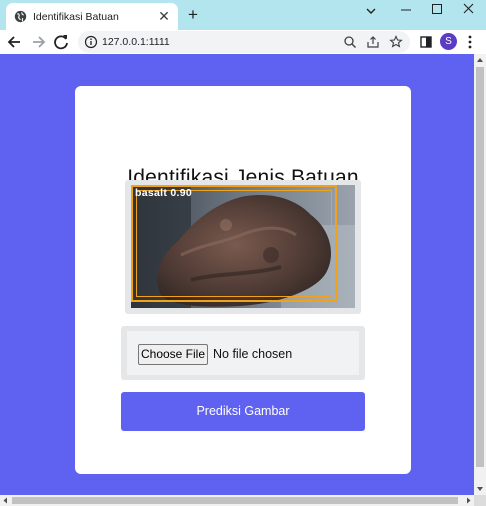  Describe the element at coordinates (253, 354) in the screenshot. I see `file-status-text: No file chosen` at that location.